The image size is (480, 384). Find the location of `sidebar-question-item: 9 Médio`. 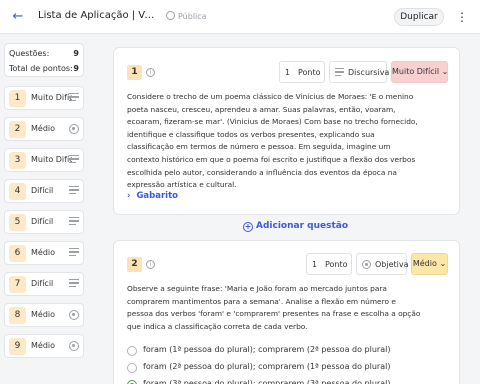

sidebar-question-item: 9 Médio is located at coordinates (44, 346).